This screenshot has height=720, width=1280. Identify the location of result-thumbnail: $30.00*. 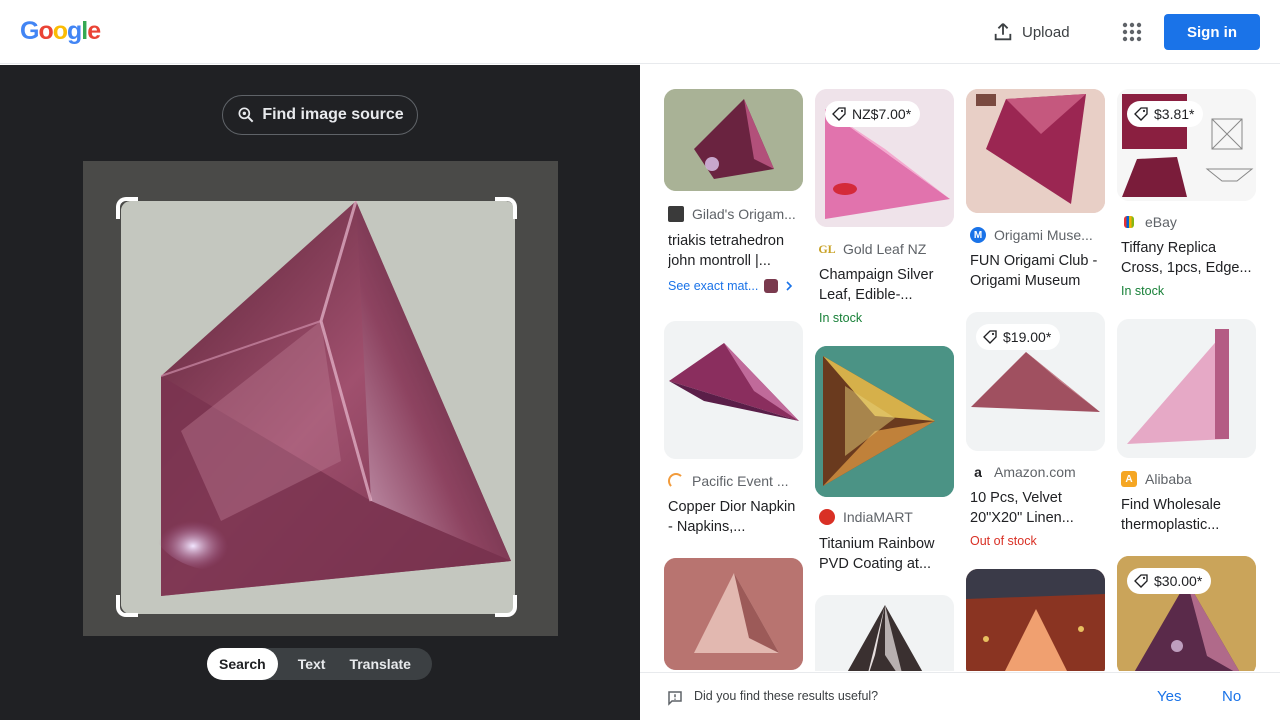
(1186, 613).